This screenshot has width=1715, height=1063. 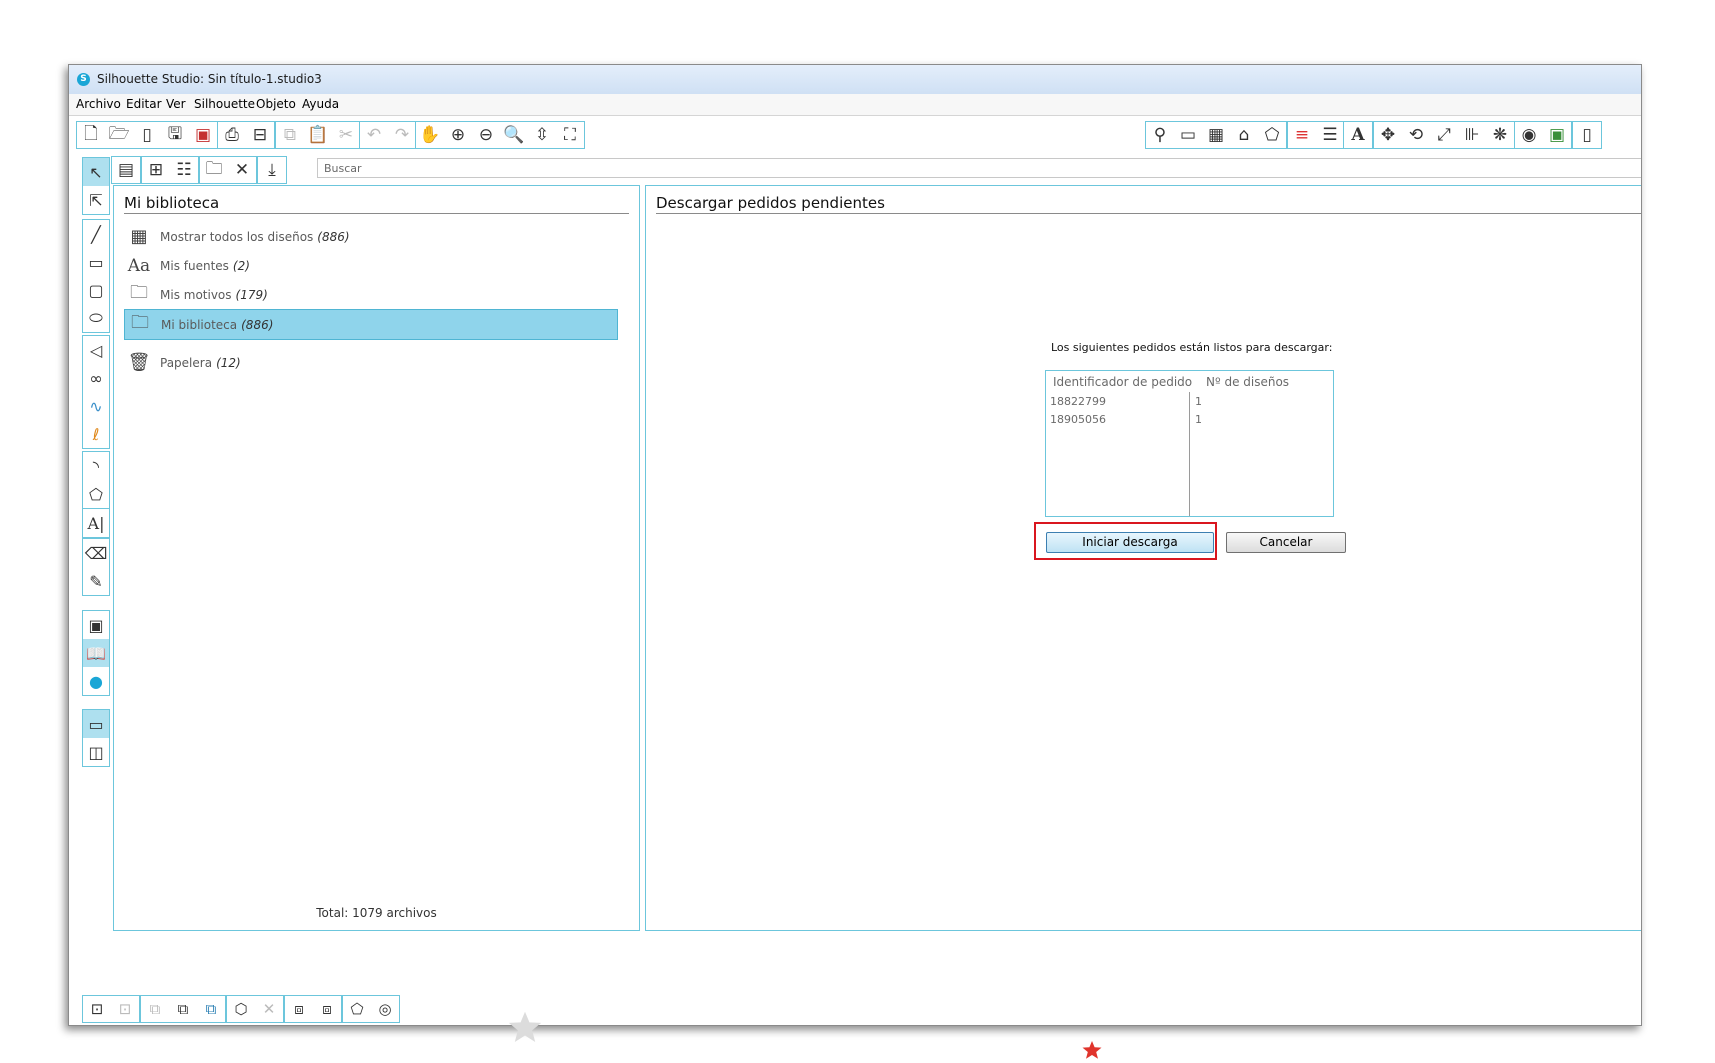 What do you see at coordinates (430, 135) in the screenshot?
I see `pan-hand-icon: ✋` at bounding box center [430, 135].